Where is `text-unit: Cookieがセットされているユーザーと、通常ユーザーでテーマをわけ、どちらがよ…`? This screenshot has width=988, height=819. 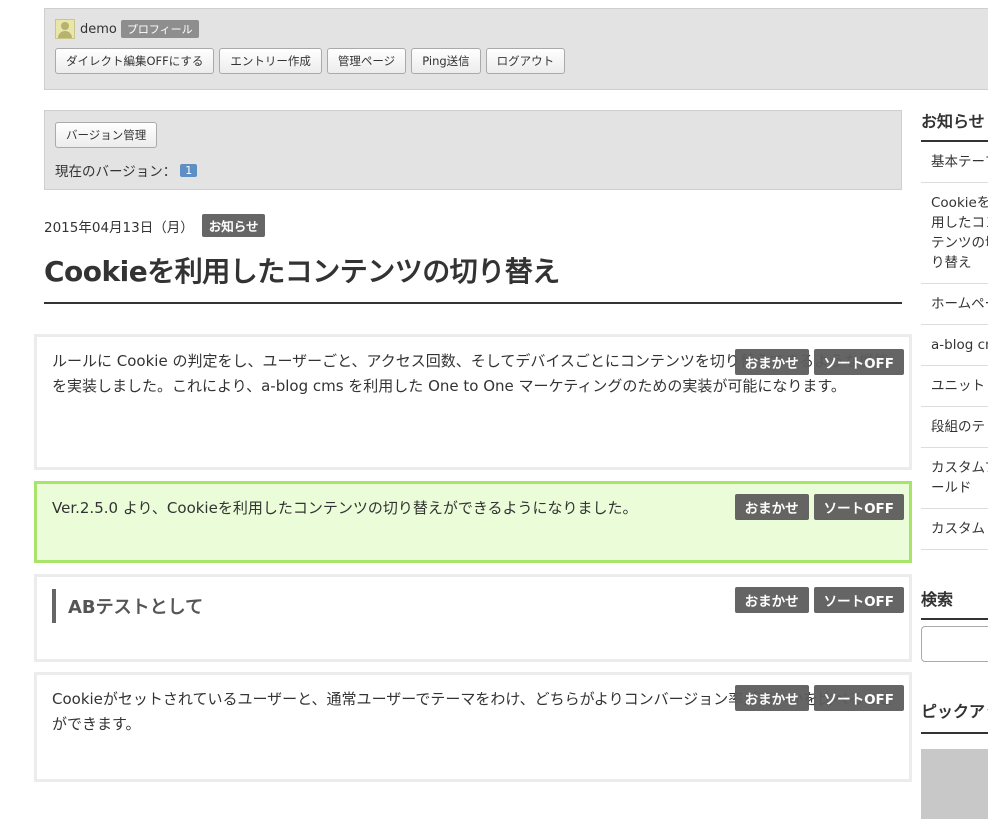
text-unit: Cookieがセットされているユーザーと、通常ユーザーでテーマをわけ、どちらがよ… is located at coordinates (473, 727).